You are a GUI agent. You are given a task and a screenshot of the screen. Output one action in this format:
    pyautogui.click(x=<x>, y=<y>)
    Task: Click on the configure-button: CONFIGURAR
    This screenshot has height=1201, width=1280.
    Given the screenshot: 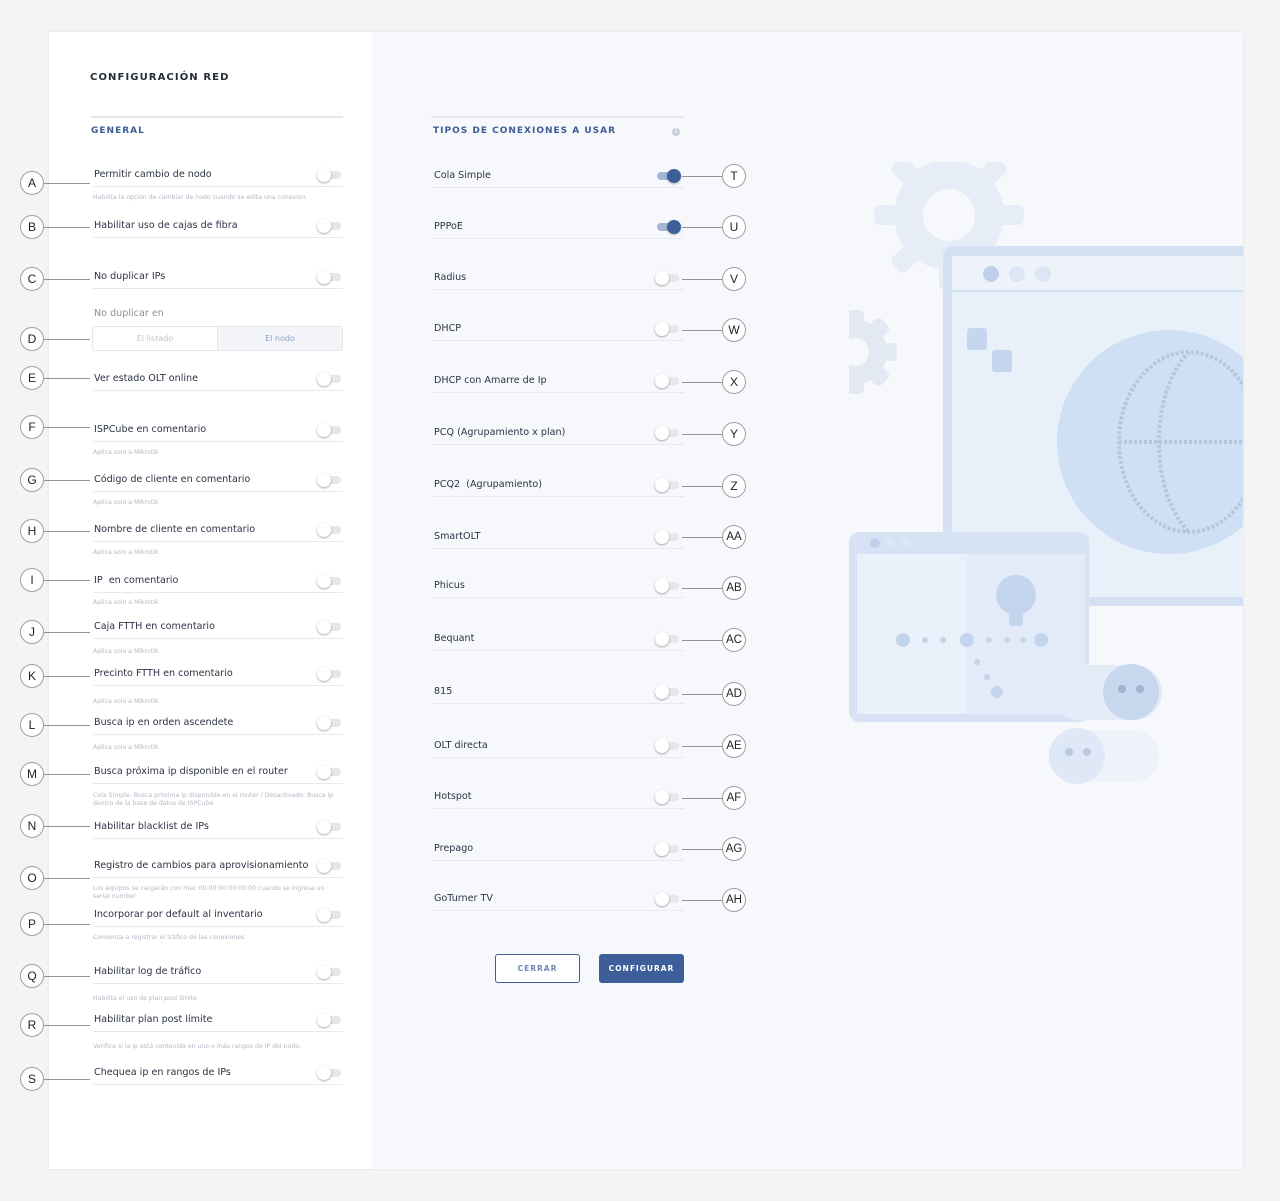 What is the action you would take?
    pyautogui.click(x=641, y=968)
    